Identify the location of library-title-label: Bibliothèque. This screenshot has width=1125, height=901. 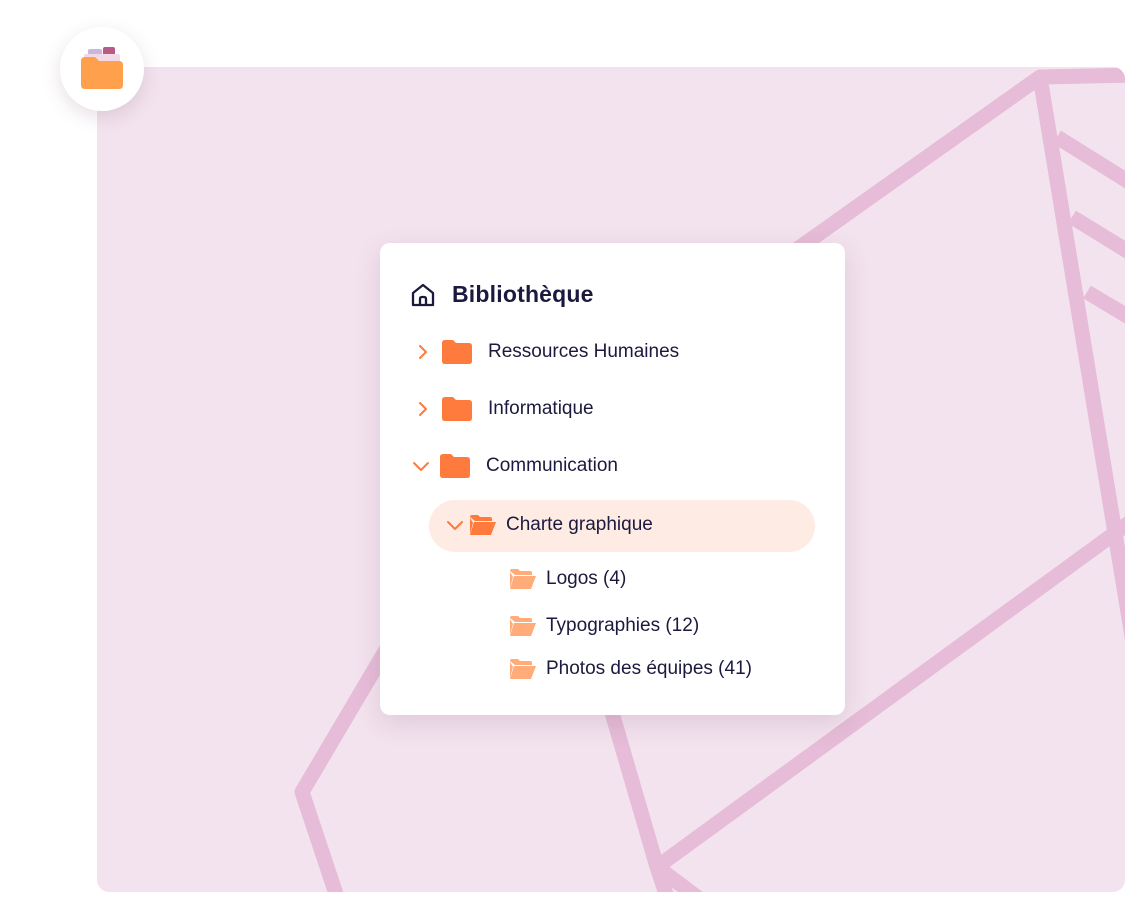
(523, 294).